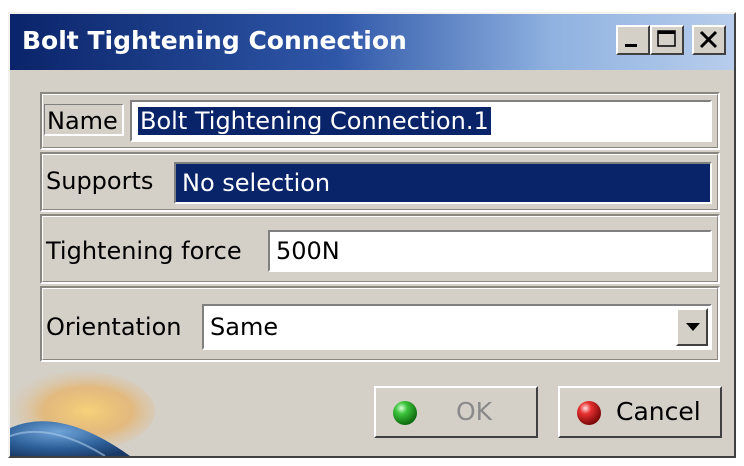 The width and height of the screenshot is (744, 466). Describe the element at coordinates (256, 183) in the screenshot. I see `supports-value: No selection` at that location.